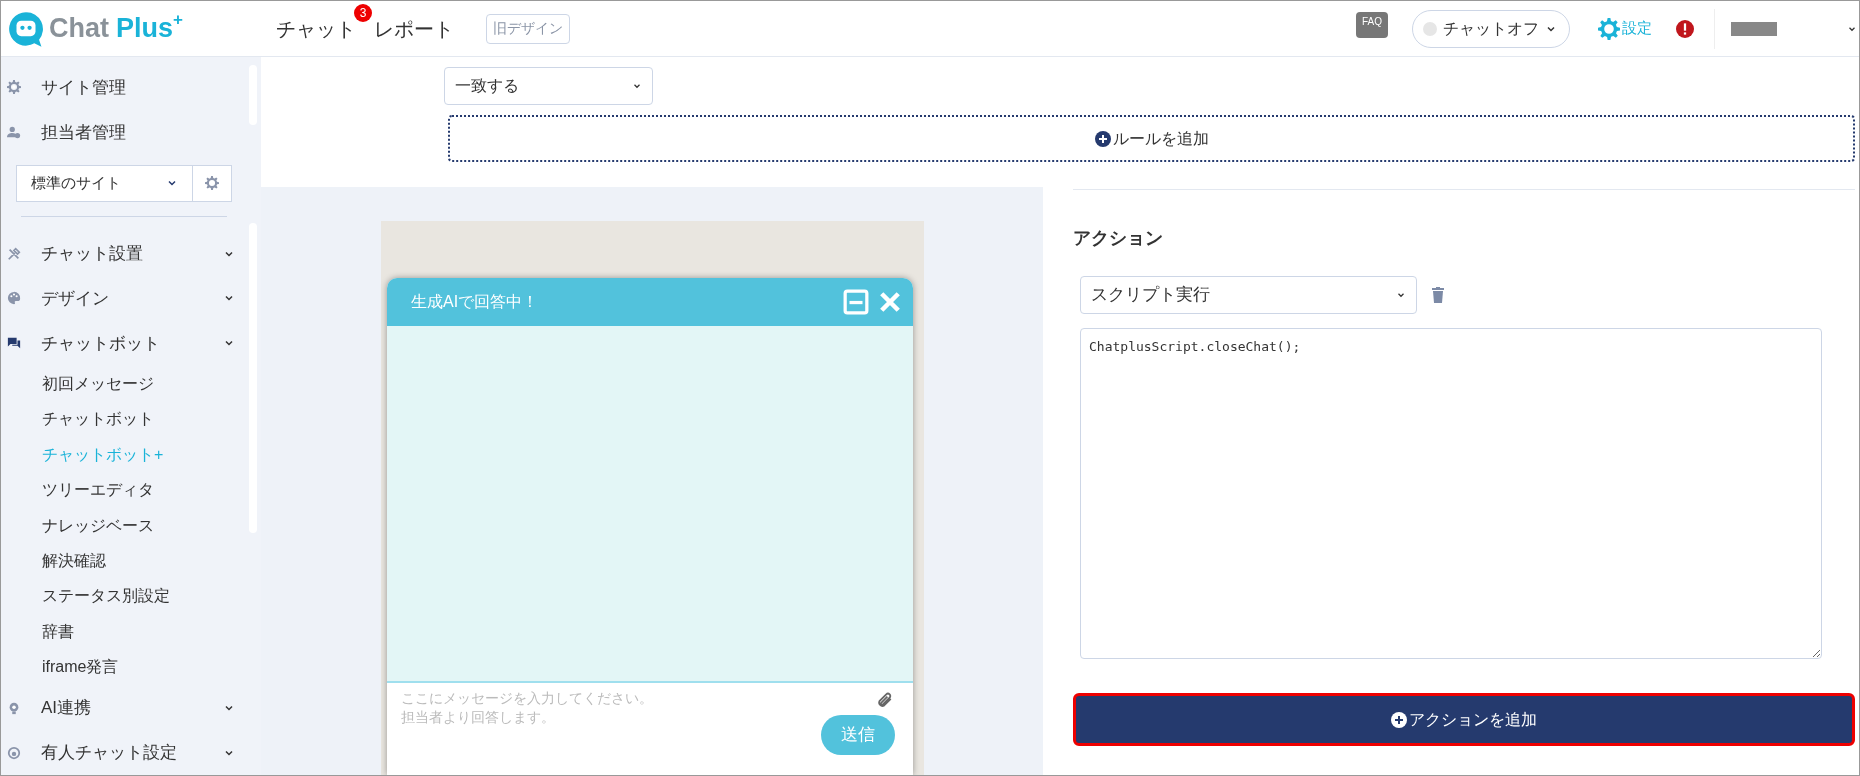 This screenshot has width=1860, height=776. What do you see at coordinates (124, 132) in the screenshot?
I see `sidebar-item: 担当者管理` at bounding box center [124, 132].